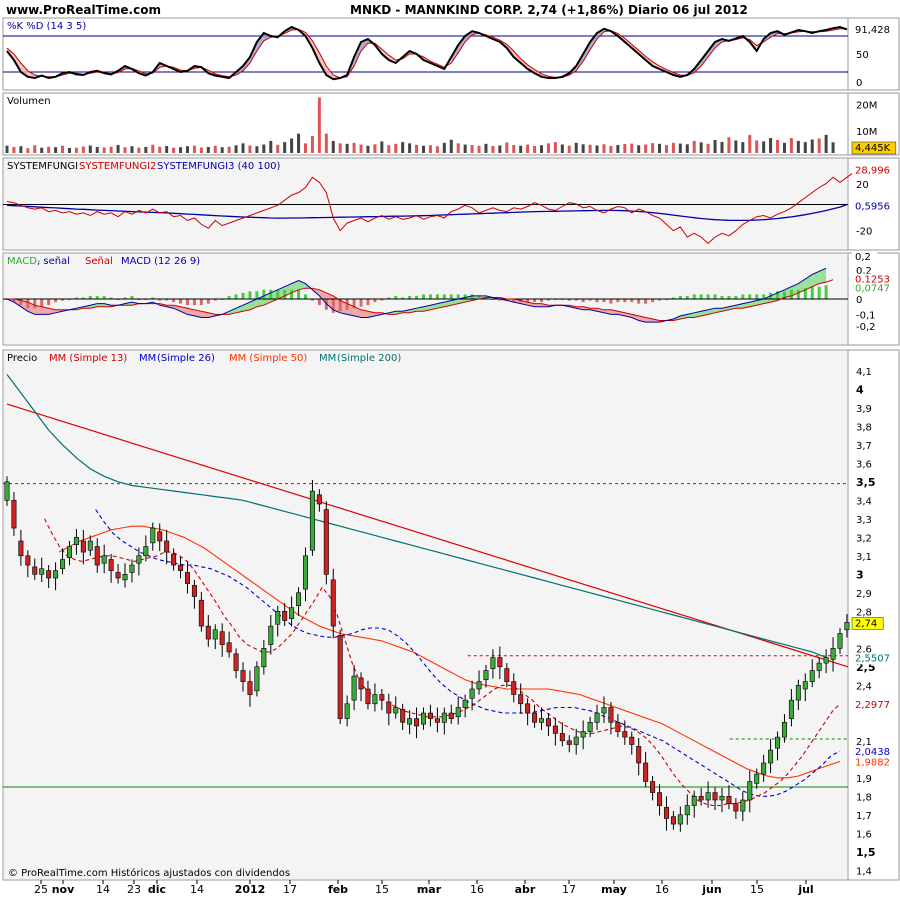 This screenshot has width=900, height=900. Describe the element at coordinates (197, 889) in the screenshot. I see `x-axis-label-5: 14` at that location.